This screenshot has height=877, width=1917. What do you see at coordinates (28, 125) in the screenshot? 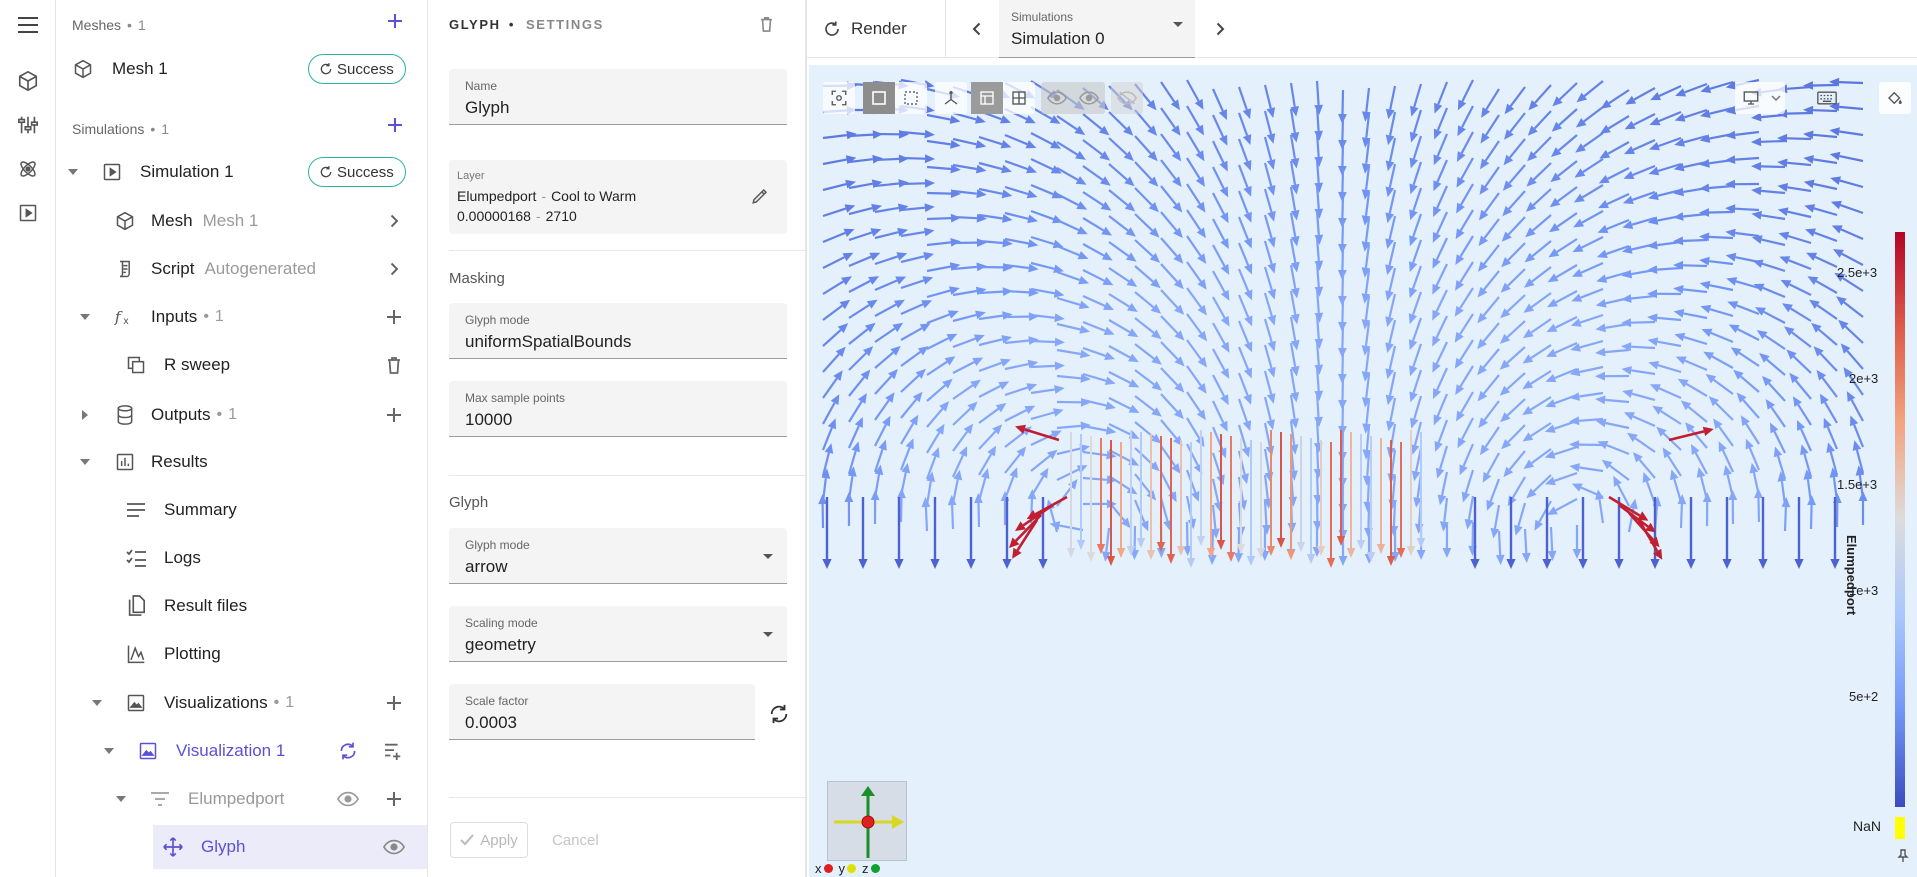
I see `tune-sliders-icon` at bounding box center [28, 125].